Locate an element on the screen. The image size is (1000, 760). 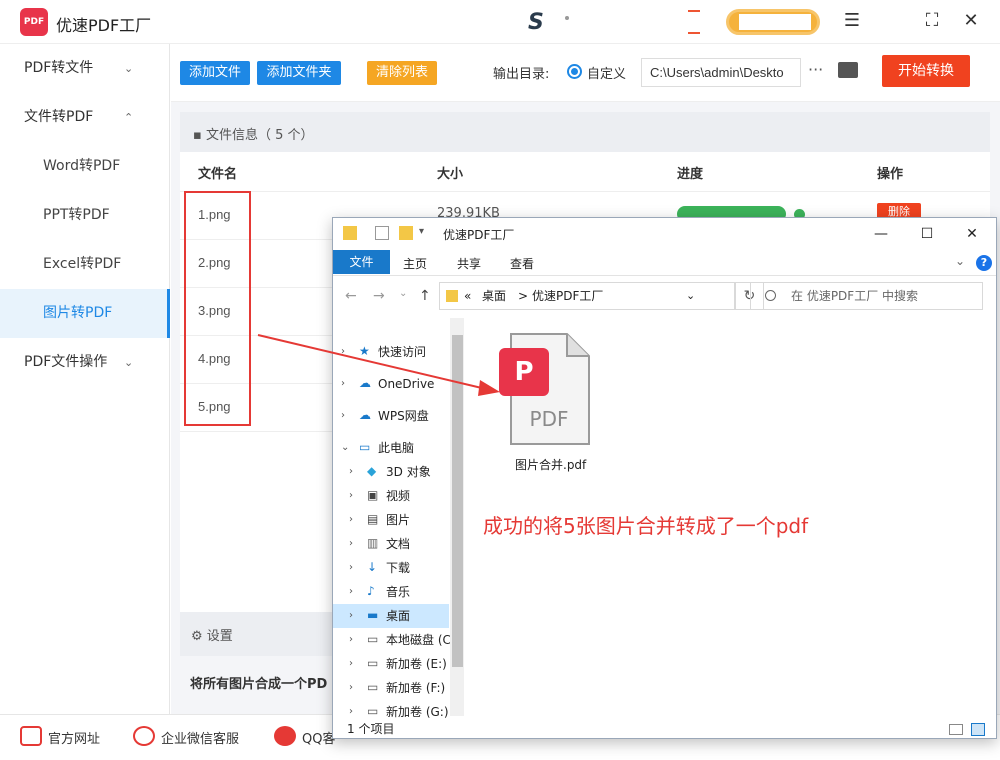
wechat-link: 企业微信客服 is located at coordinates (200, 737).